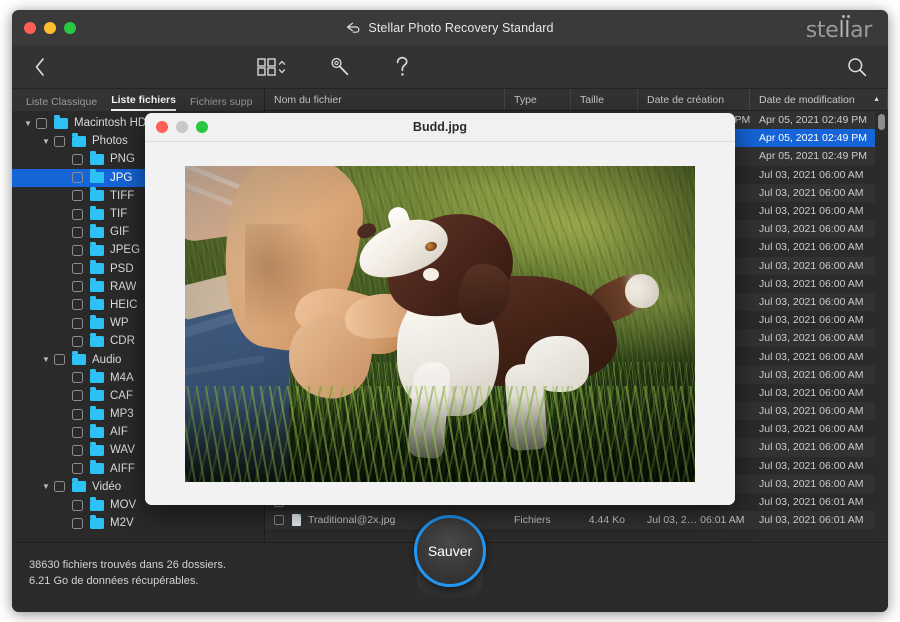 Image resolution: width=900 pixels, height=622 pixels. Describe the element at coordinates (122, 341) in the screenshot. I see `tree-item-label: CDR` at that location.